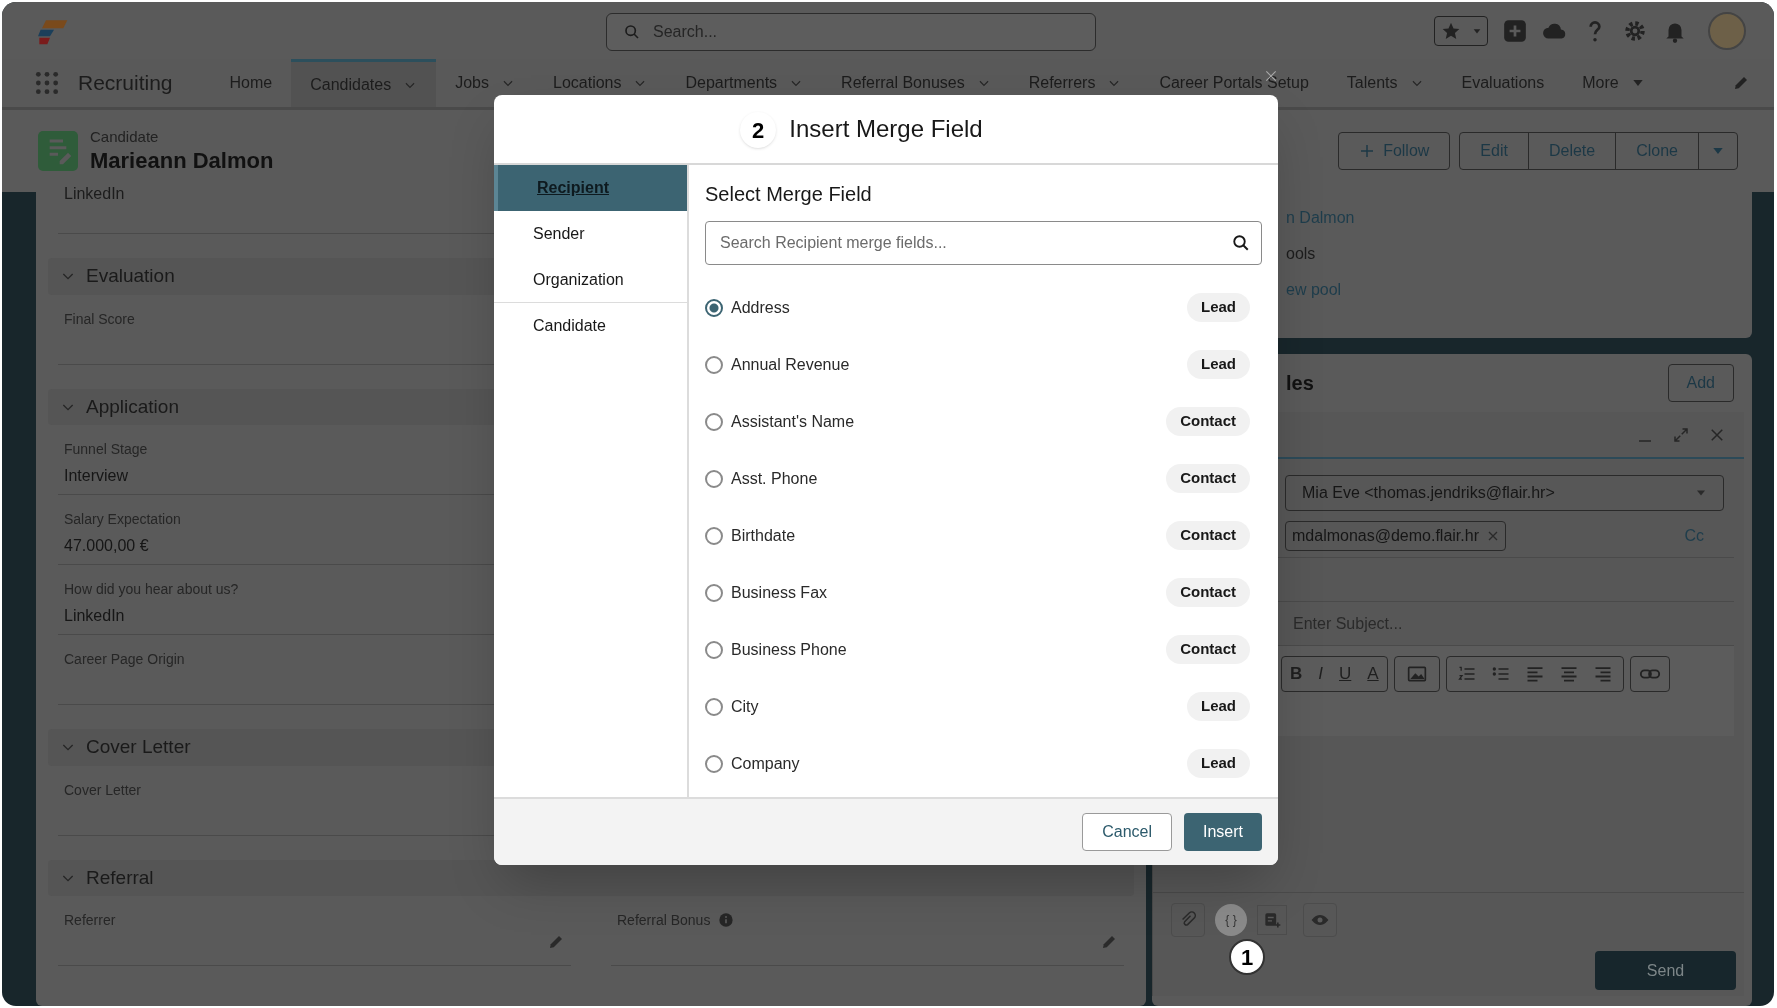  Describe the element at coordinates (1694, 536) in the screenshot. I see `cc-link: Cc` at that location.